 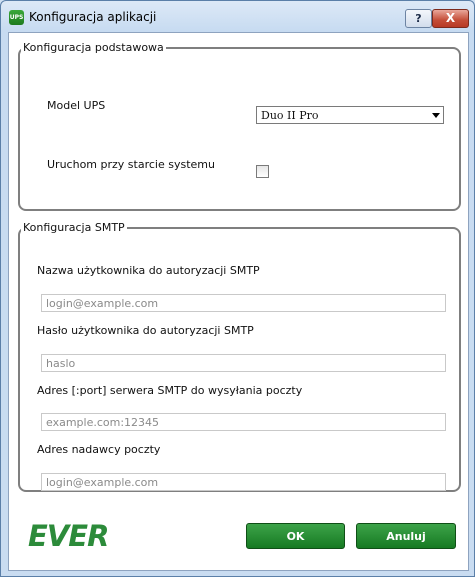 What do you see at coordinates (243, 422) in the screenshot?
I see `smtp-server-input` at bounding box center [243, 422].